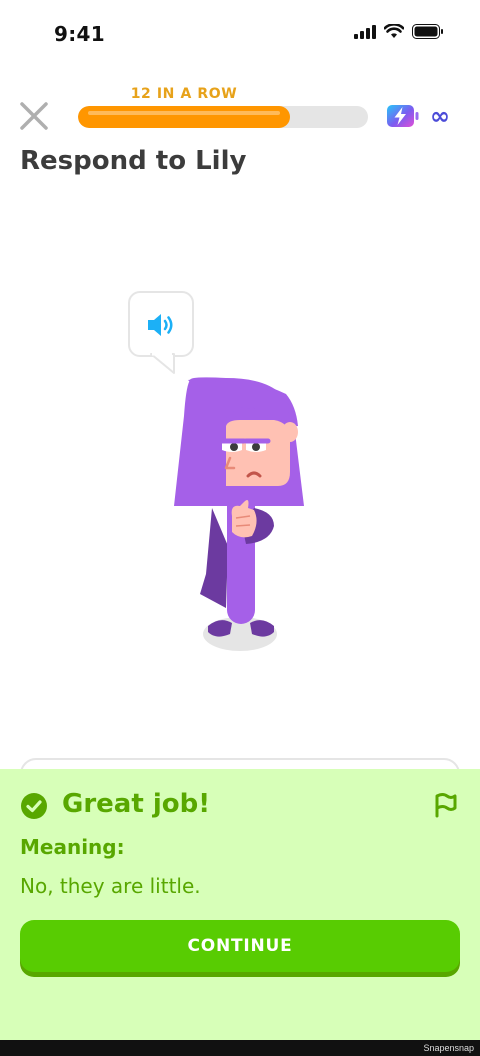 The height and width of the screenshot is (1056, 480). I want to click on feedback-title: Great job!, so click(136, 804).